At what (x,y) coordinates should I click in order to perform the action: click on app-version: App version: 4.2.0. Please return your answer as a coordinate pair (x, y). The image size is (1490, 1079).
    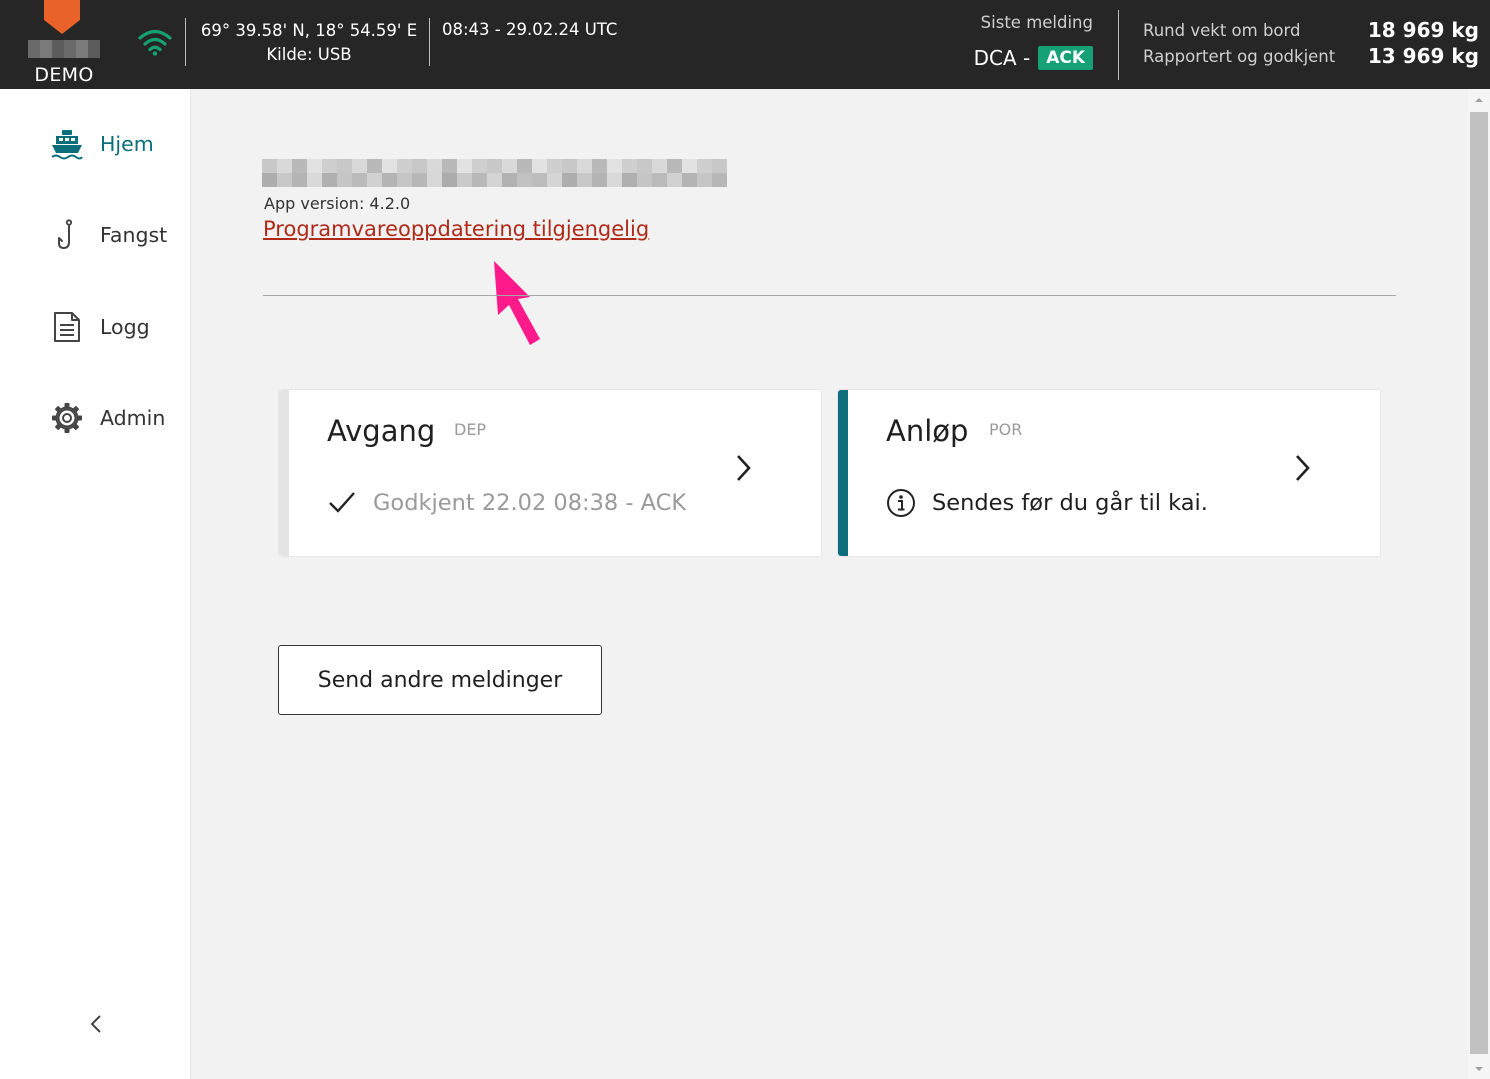
    Looking at the image, I should click on (337, 203).